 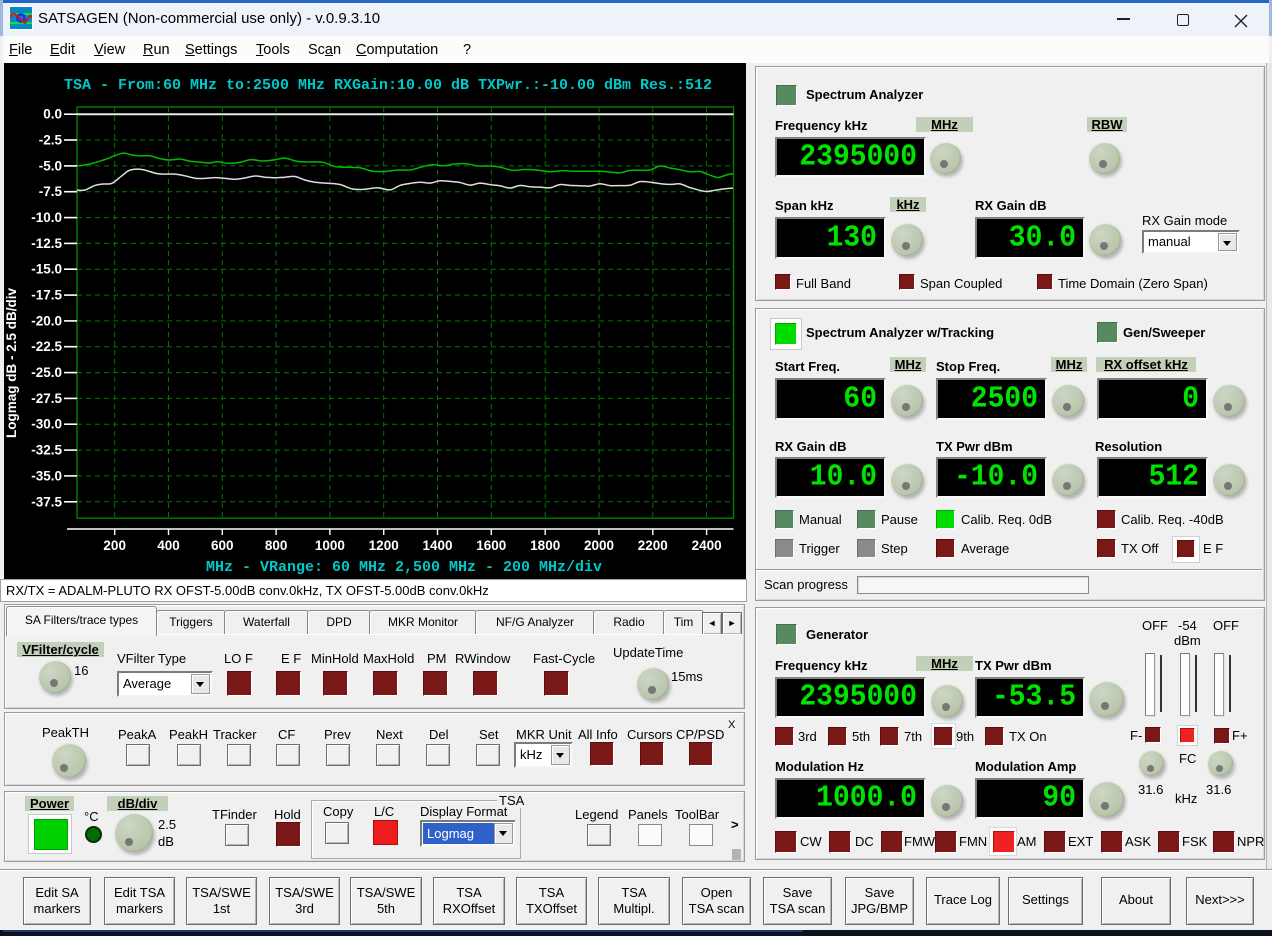 What do you see at coordinates (653, 545) in the screenshot?
I see `svg-text: 2200` at bounding box center [653, 545].